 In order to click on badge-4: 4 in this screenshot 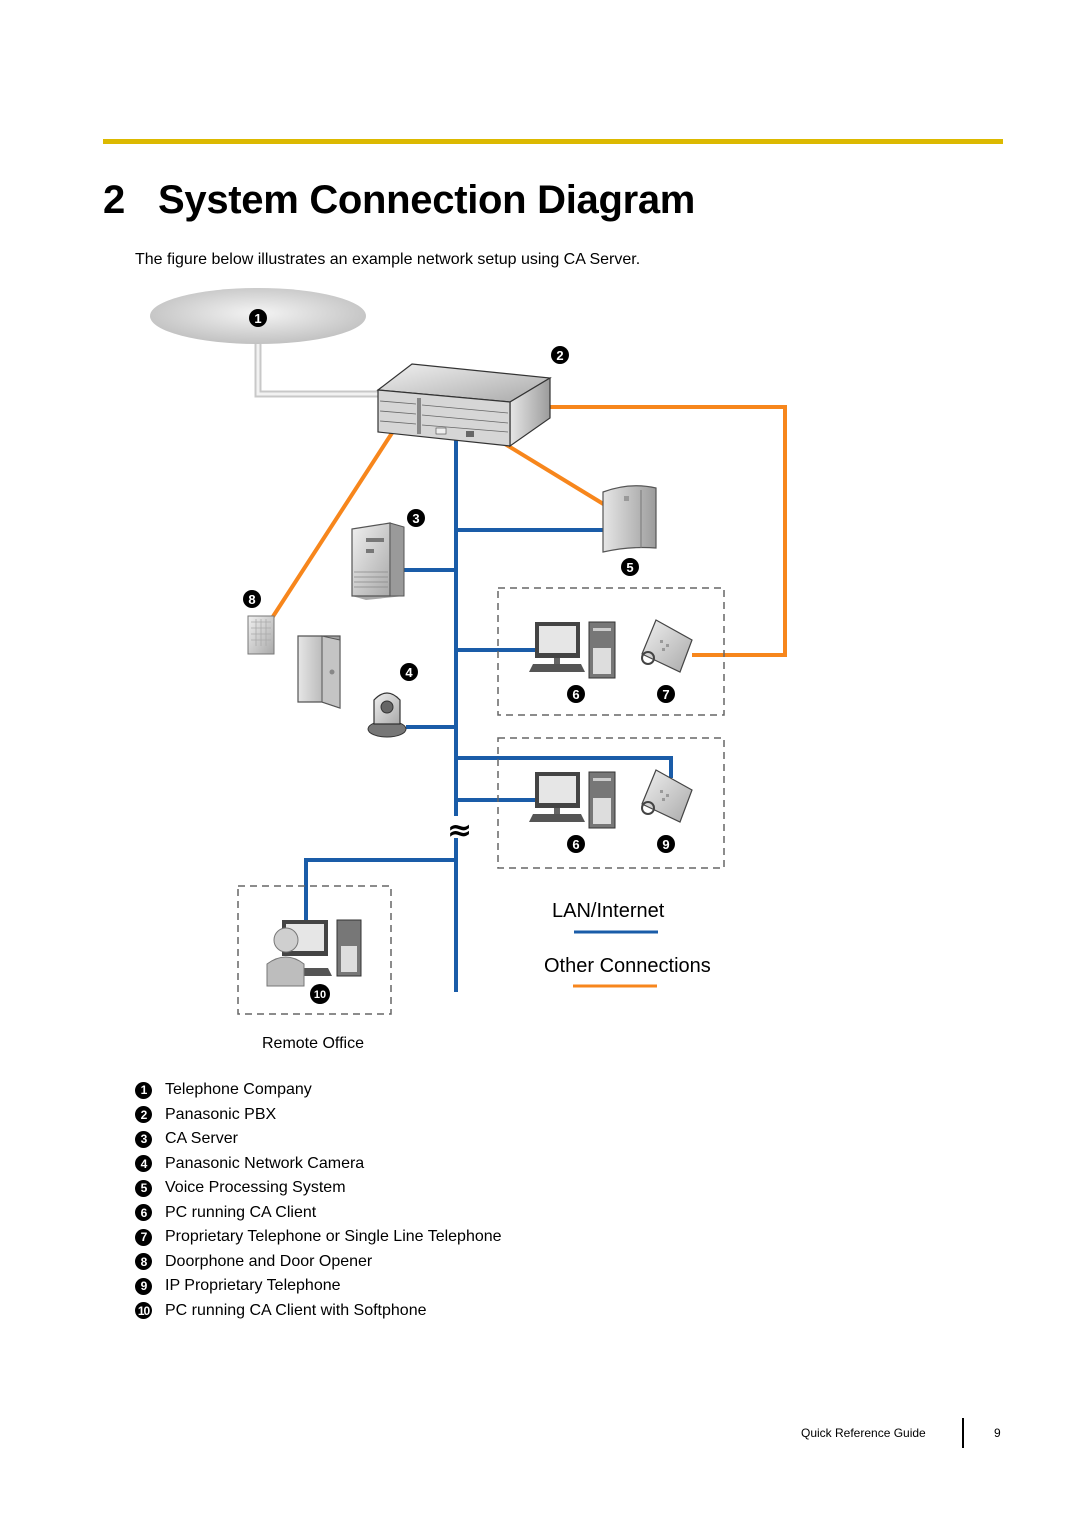, I will do `click(409, 672)`.